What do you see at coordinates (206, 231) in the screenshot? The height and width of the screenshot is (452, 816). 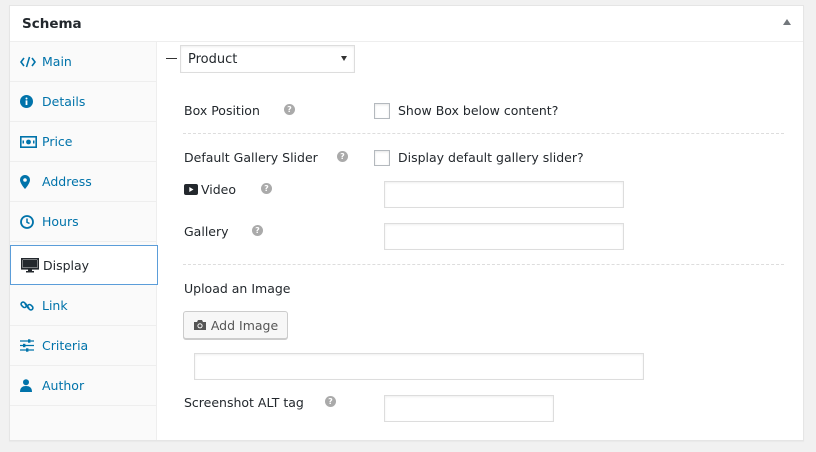 I see `gallery-label: Gallery` at bounding box center [206, 231].